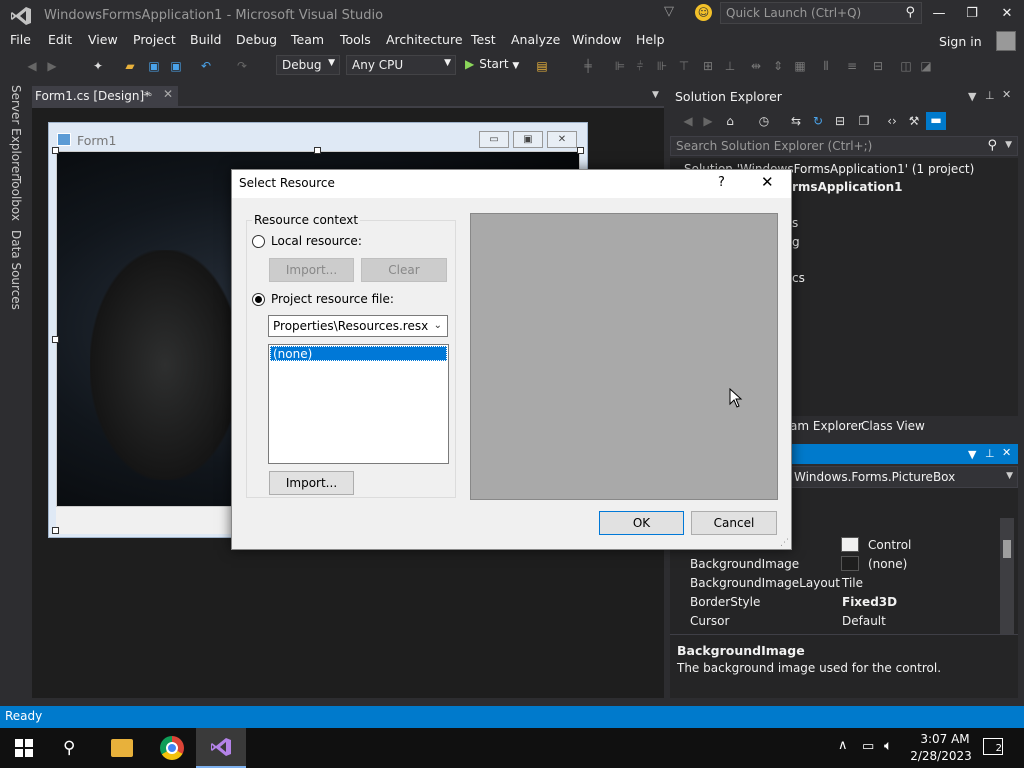  Describe the element at coordinates (258, 241) in the screenshot. I see `local-resource-radio` at that location.